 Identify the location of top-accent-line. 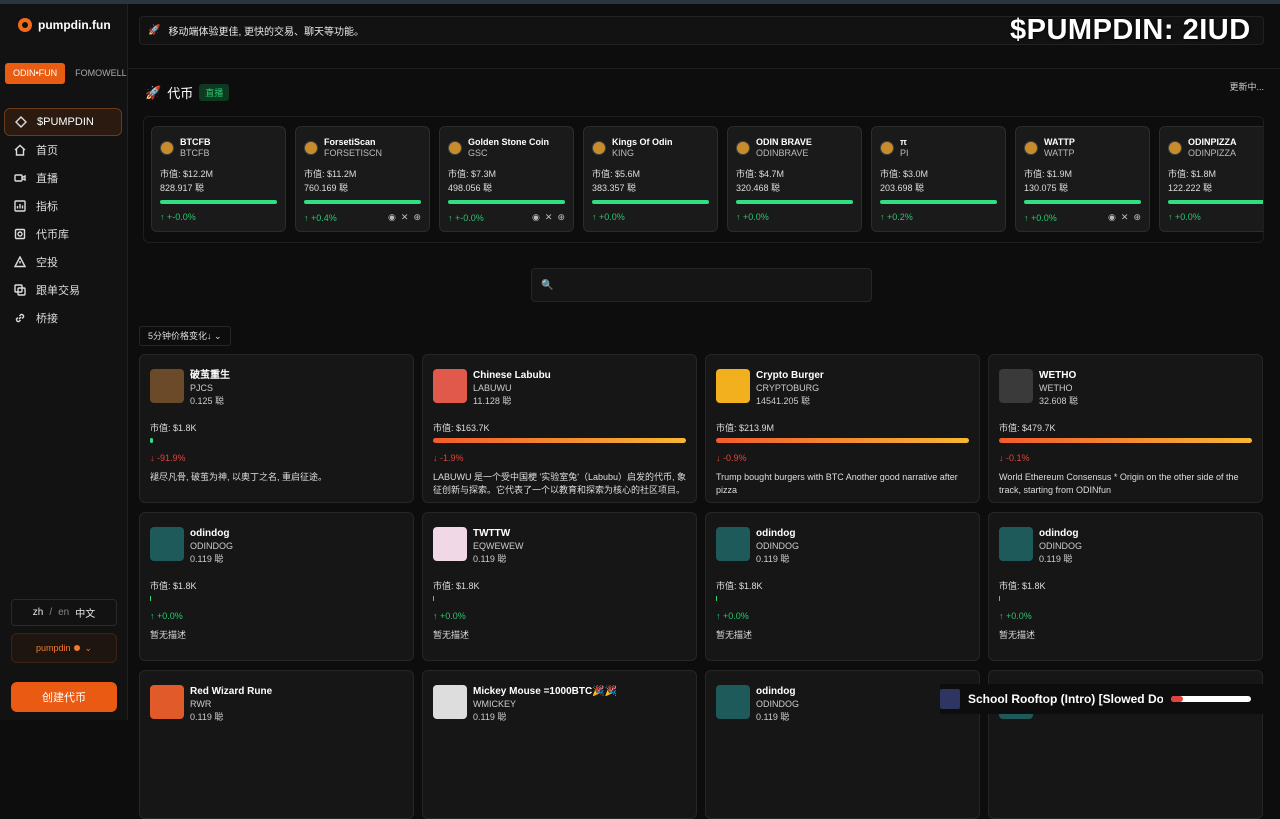
(640, 2).